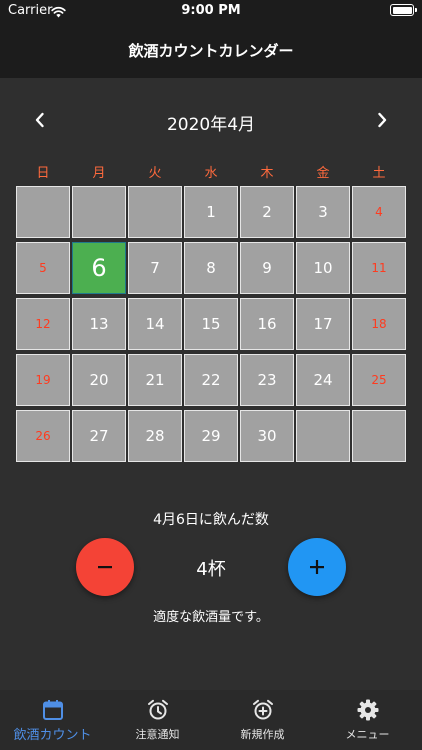 The width and height of the screenshot is (422, 750). Describe the element at coordinates (157, 710) in the screenshot. I see `alarm-clock-icon` at that location.